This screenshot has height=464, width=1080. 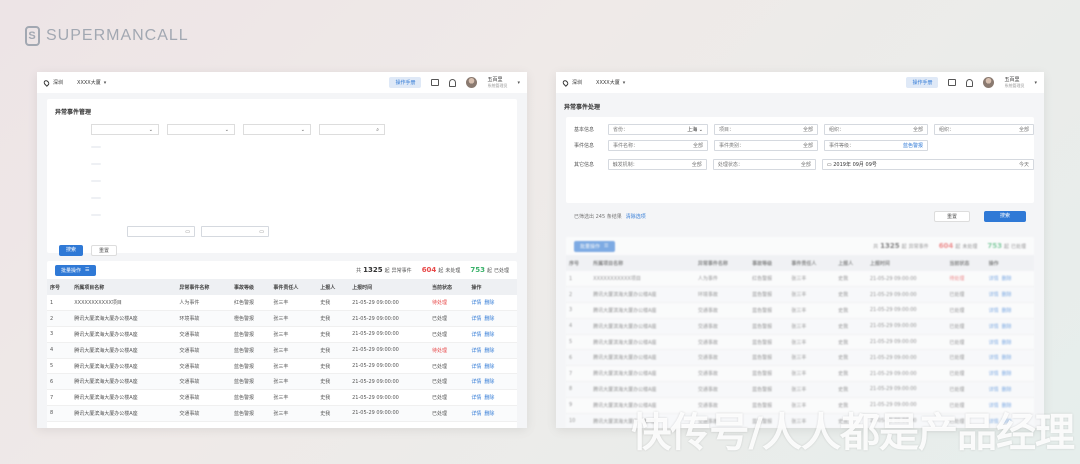 I want to click on province-select: ⌄, so click(x=125, y=129).